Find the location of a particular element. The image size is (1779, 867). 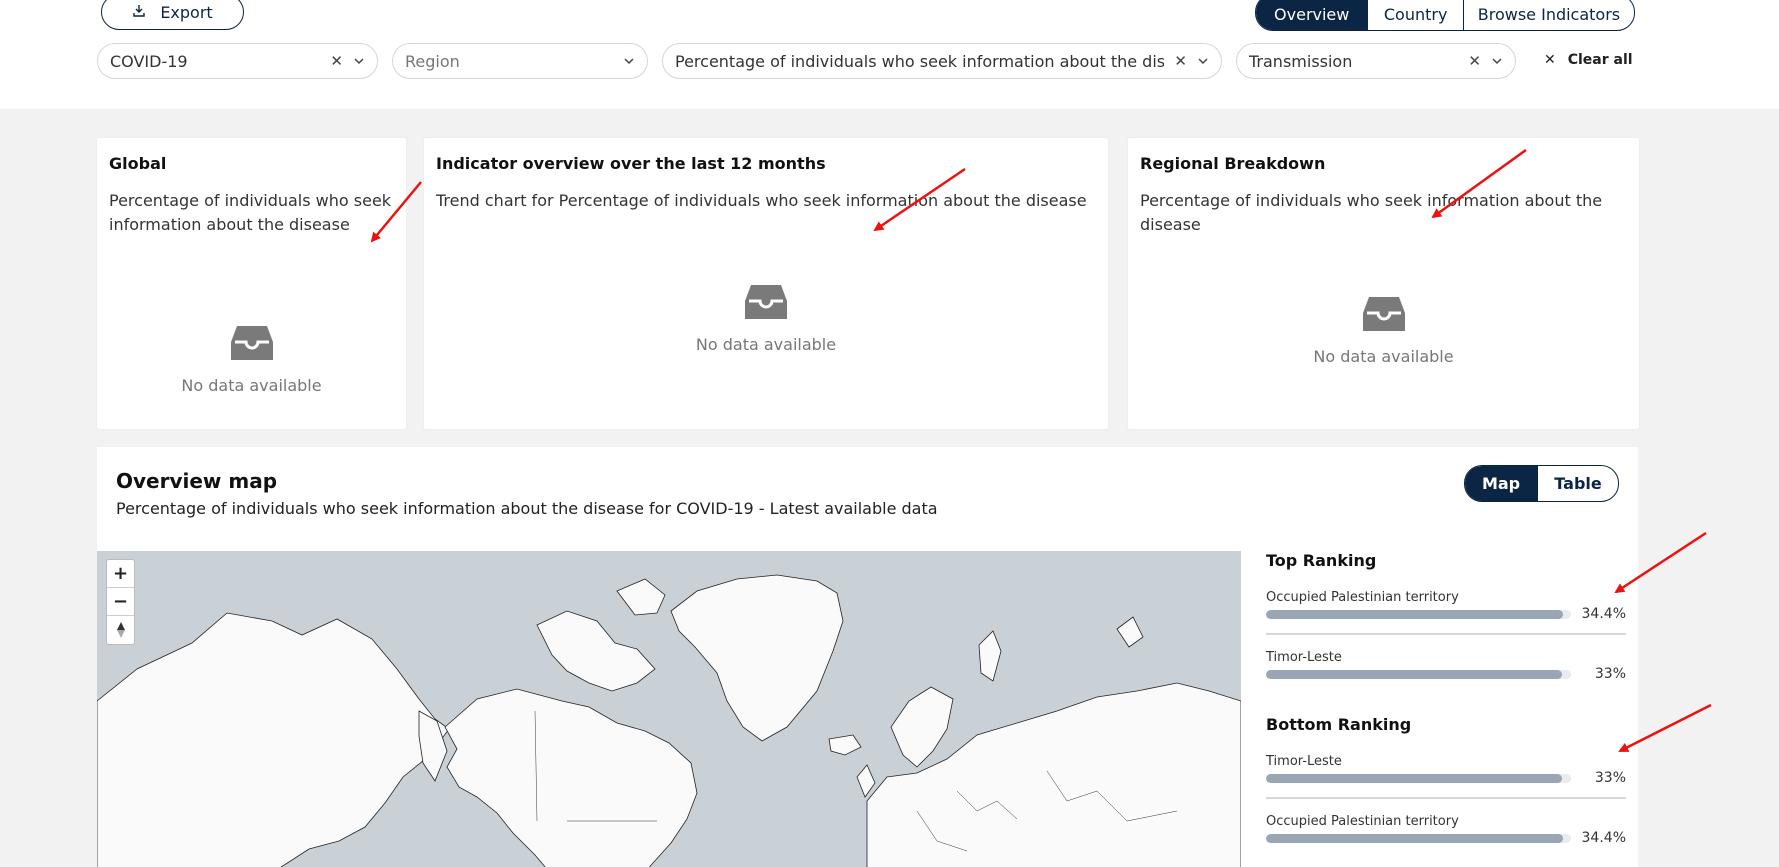

global-desc-line-2: information about the disease is located at coordinates (229, 224).